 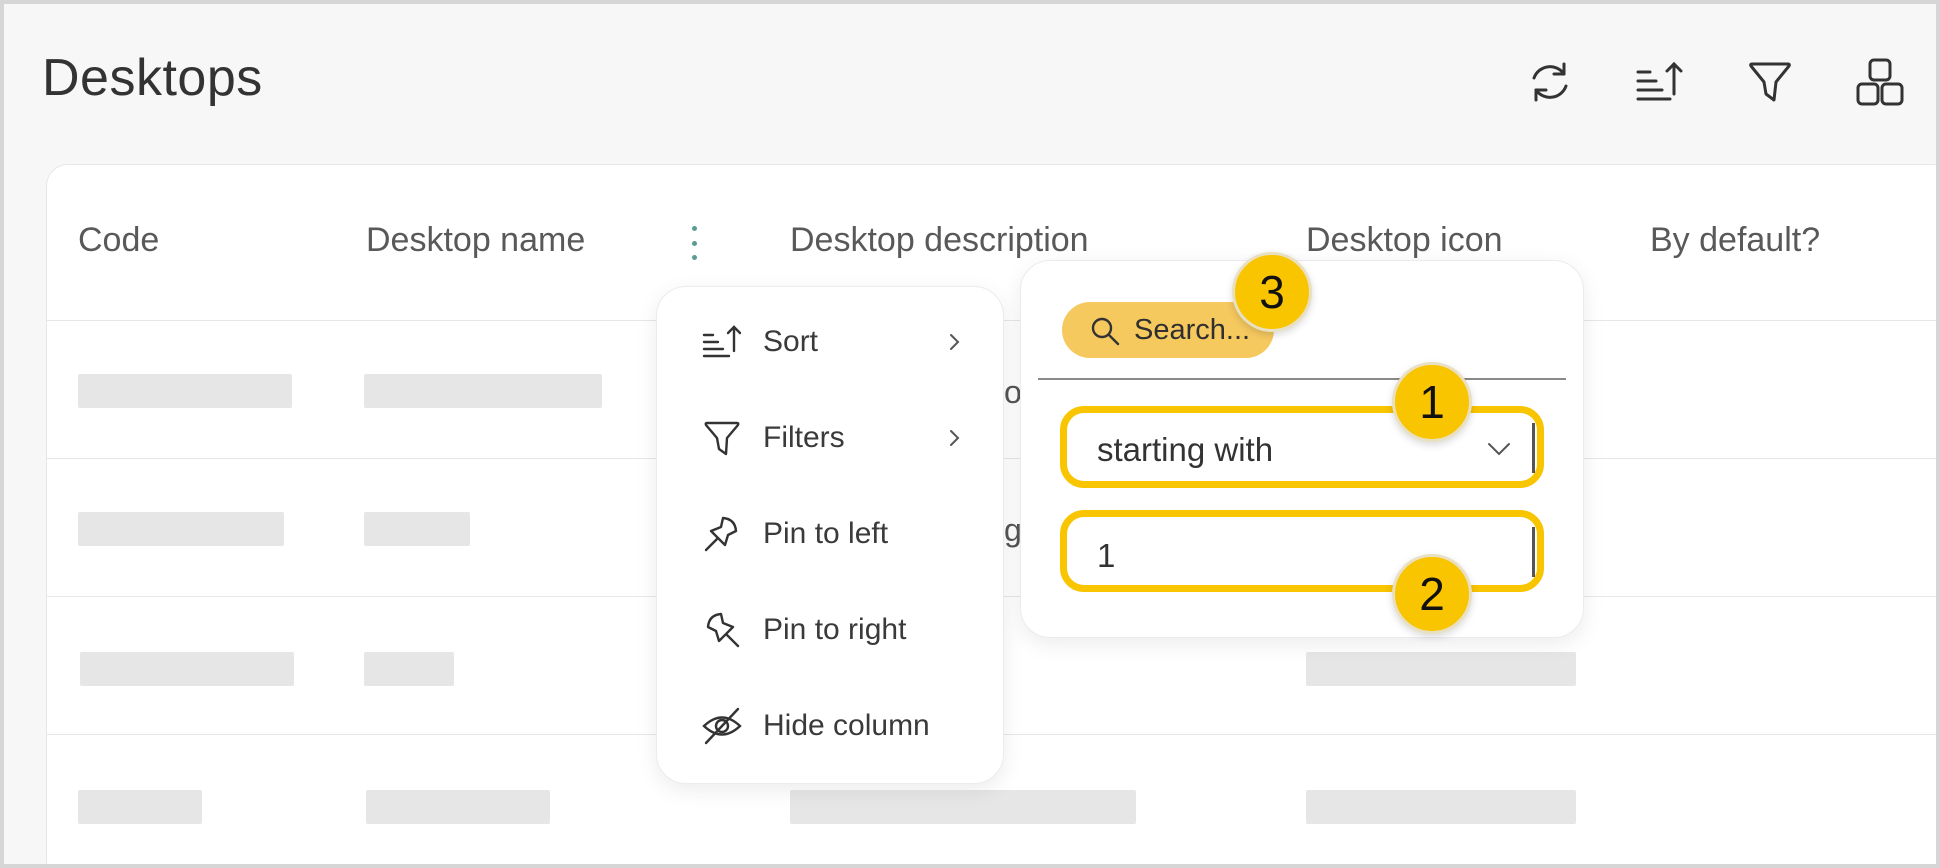 What do you see at coordinates (722, 630) in the screenshot?
I see `pin-right-icon` at bounding box center [722, 630].